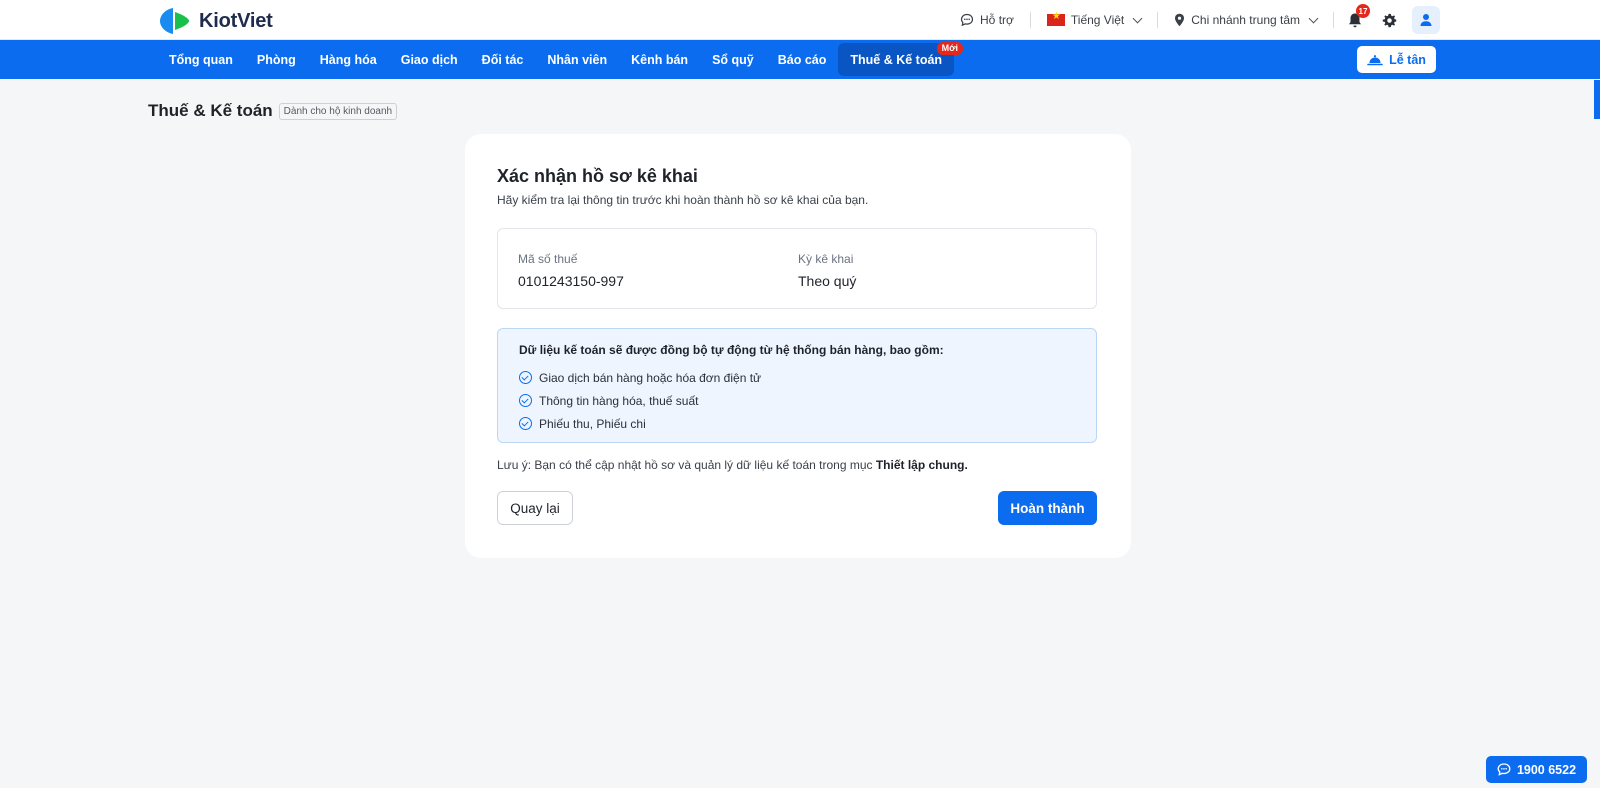 The width and height of the screenshot is (1600, 788). What do you see at coordinates (619, 400) in the screenshot?
I see `sync-item-label: Thông tin hàng hóa, thuế suất` at bounding box center [619, 400].